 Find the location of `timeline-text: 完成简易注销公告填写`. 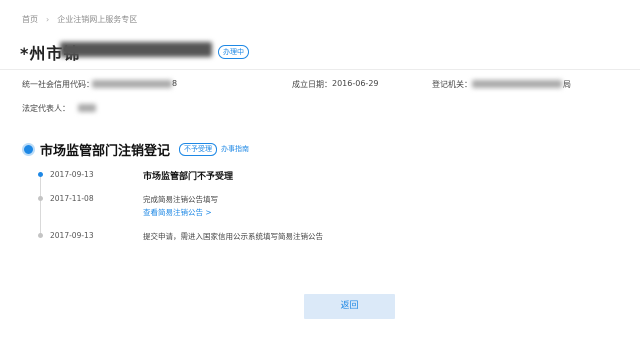

timeline-text: 完成简易注销公告填写 is located at coordinates (180, 199).